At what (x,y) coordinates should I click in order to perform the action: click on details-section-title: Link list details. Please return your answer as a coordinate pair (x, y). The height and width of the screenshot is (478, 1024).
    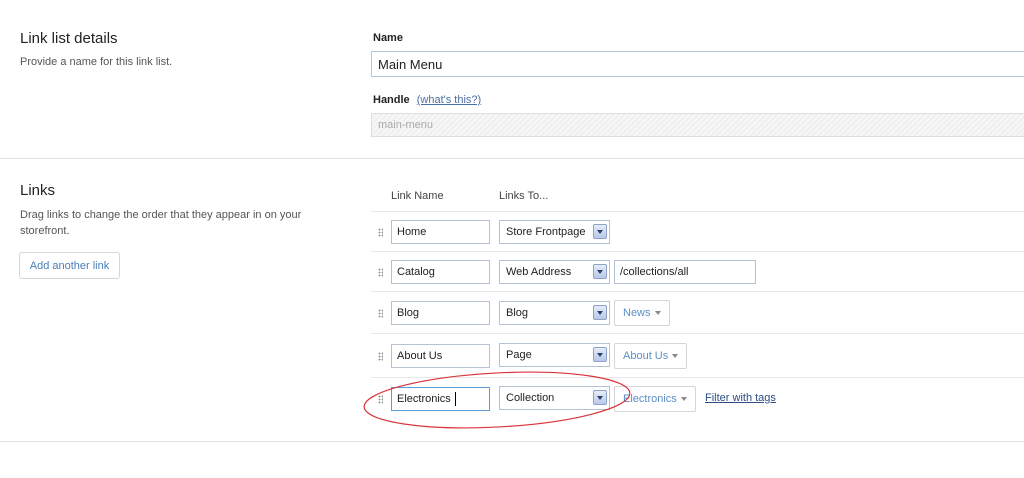
    Looking at the image, I should click on (69, 38).